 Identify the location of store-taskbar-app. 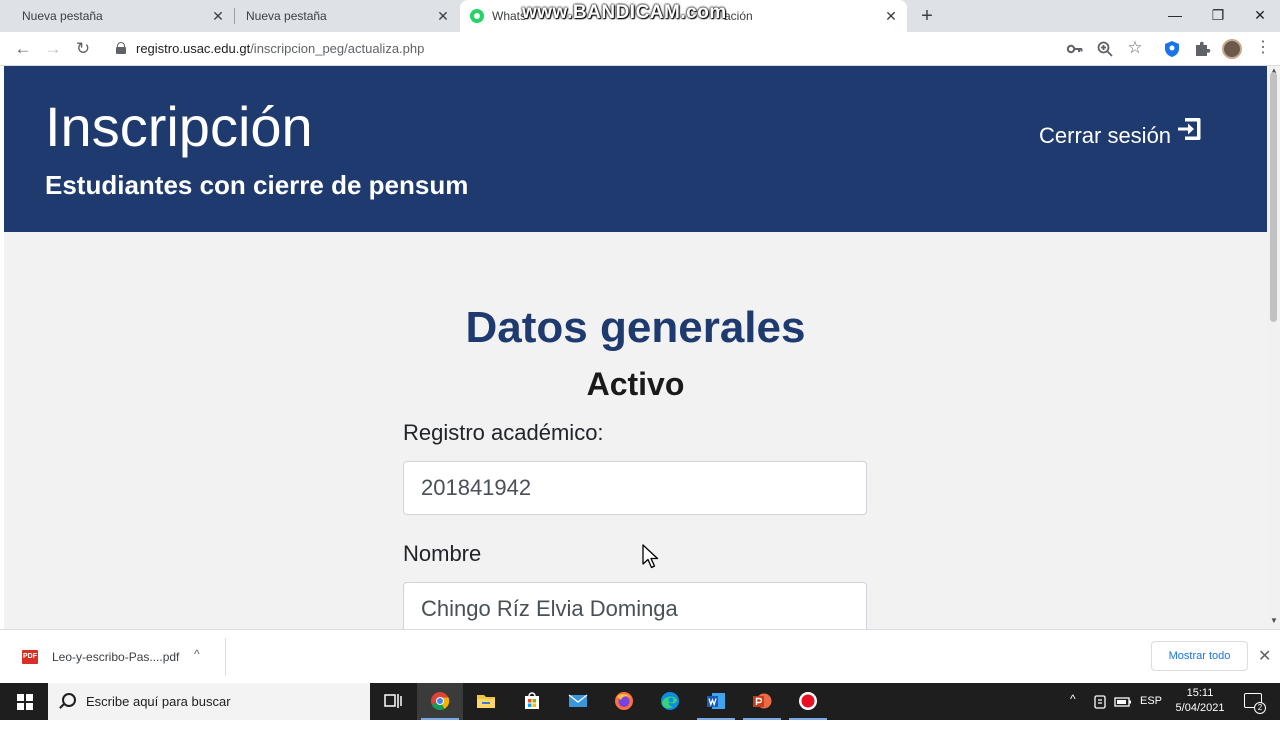
(532, 701).